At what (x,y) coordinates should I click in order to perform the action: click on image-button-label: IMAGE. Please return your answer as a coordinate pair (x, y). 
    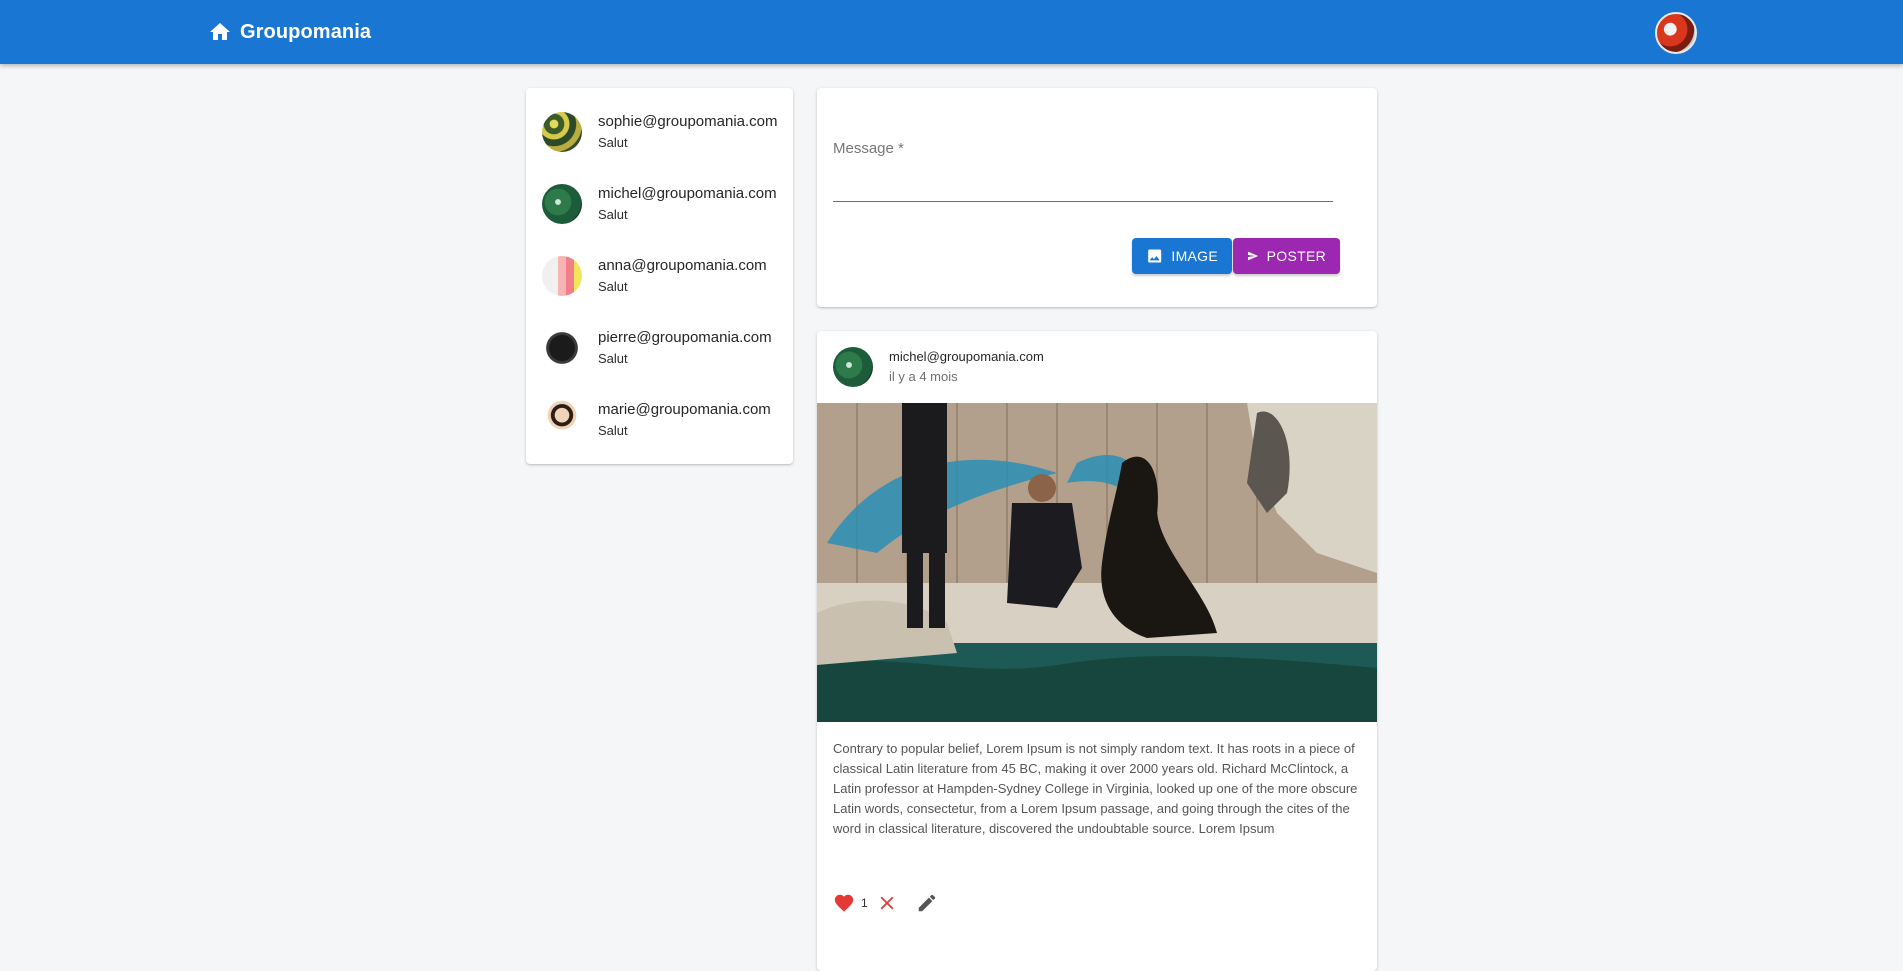
    Looking at the image, I should click on (1194, 256).